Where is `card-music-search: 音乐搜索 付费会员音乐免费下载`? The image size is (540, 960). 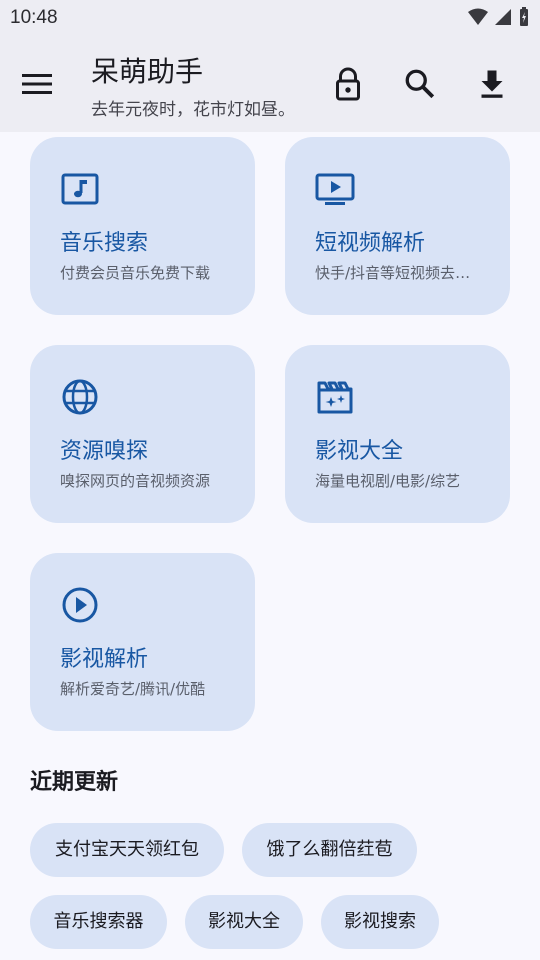 card-music-search: 音乐搜索 付费会员音乐免费下载 is located at coordinates (142, 226).